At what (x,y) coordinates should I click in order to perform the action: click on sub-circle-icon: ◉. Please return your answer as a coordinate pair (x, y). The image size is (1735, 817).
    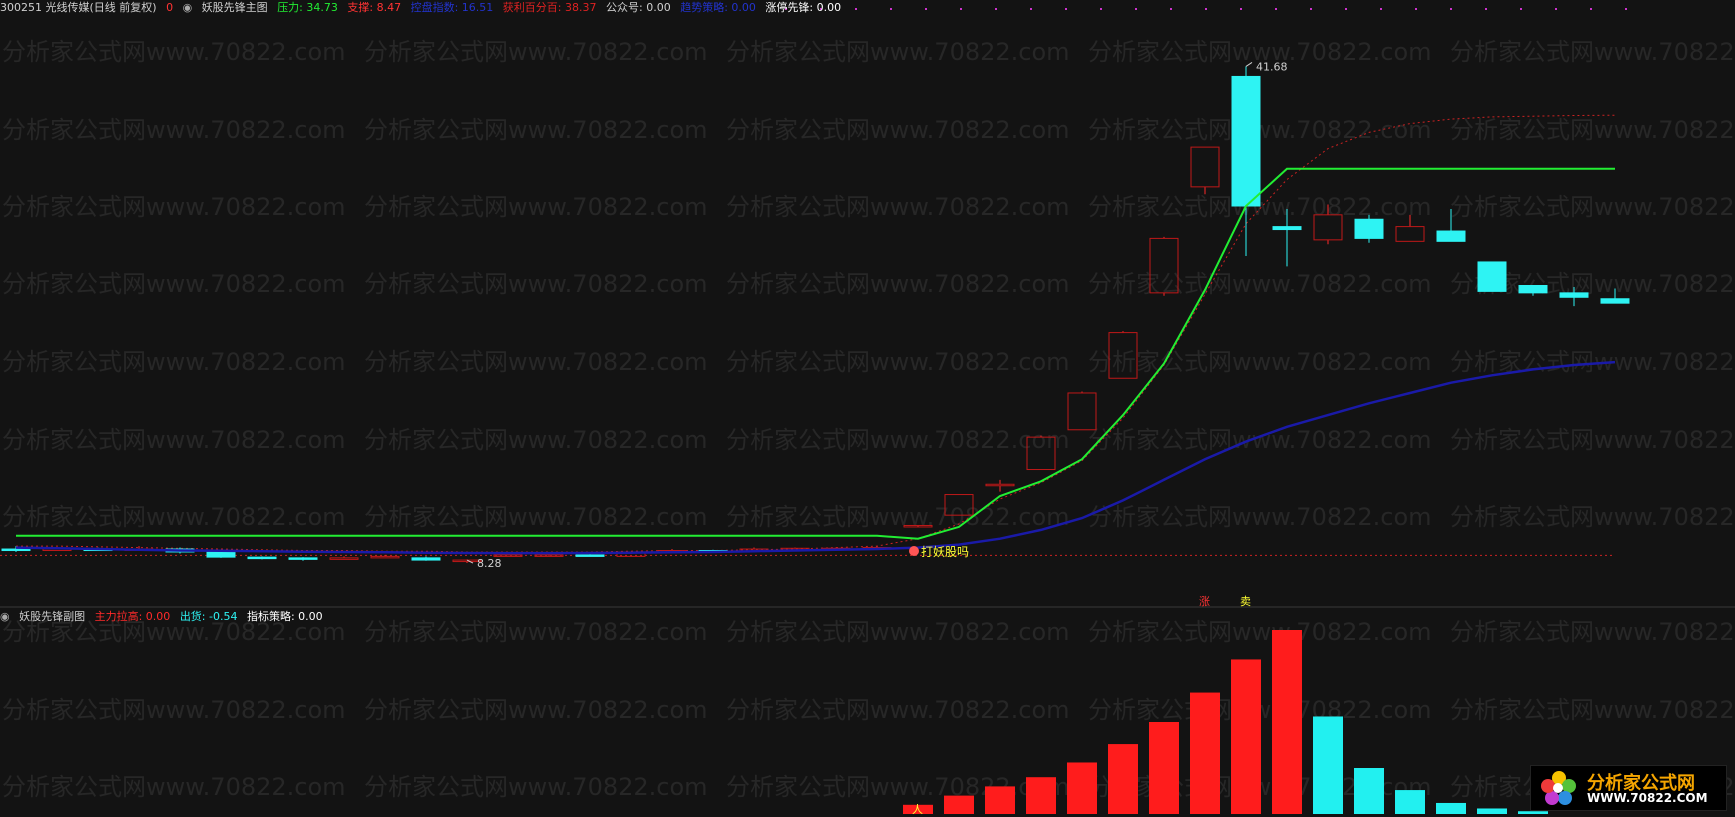
    Looking at the image, I should click on (5, 616).